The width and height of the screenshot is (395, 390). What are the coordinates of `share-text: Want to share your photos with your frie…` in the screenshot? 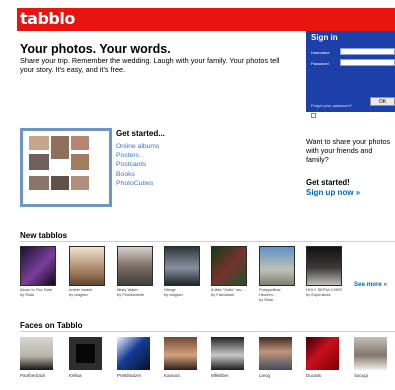 It's located at (348, 151).